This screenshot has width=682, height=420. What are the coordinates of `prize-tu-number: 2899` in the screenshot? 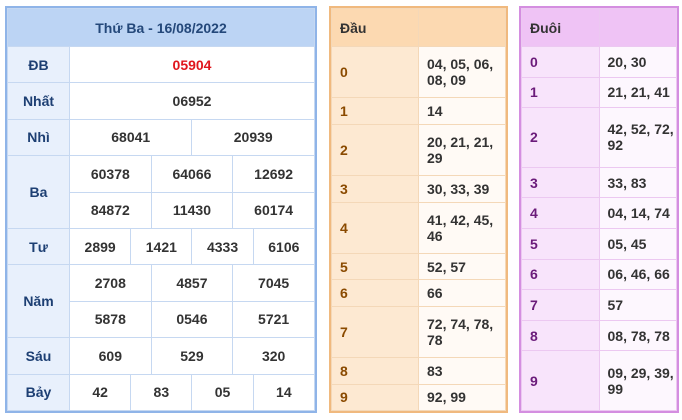 It's located at (100, 246).